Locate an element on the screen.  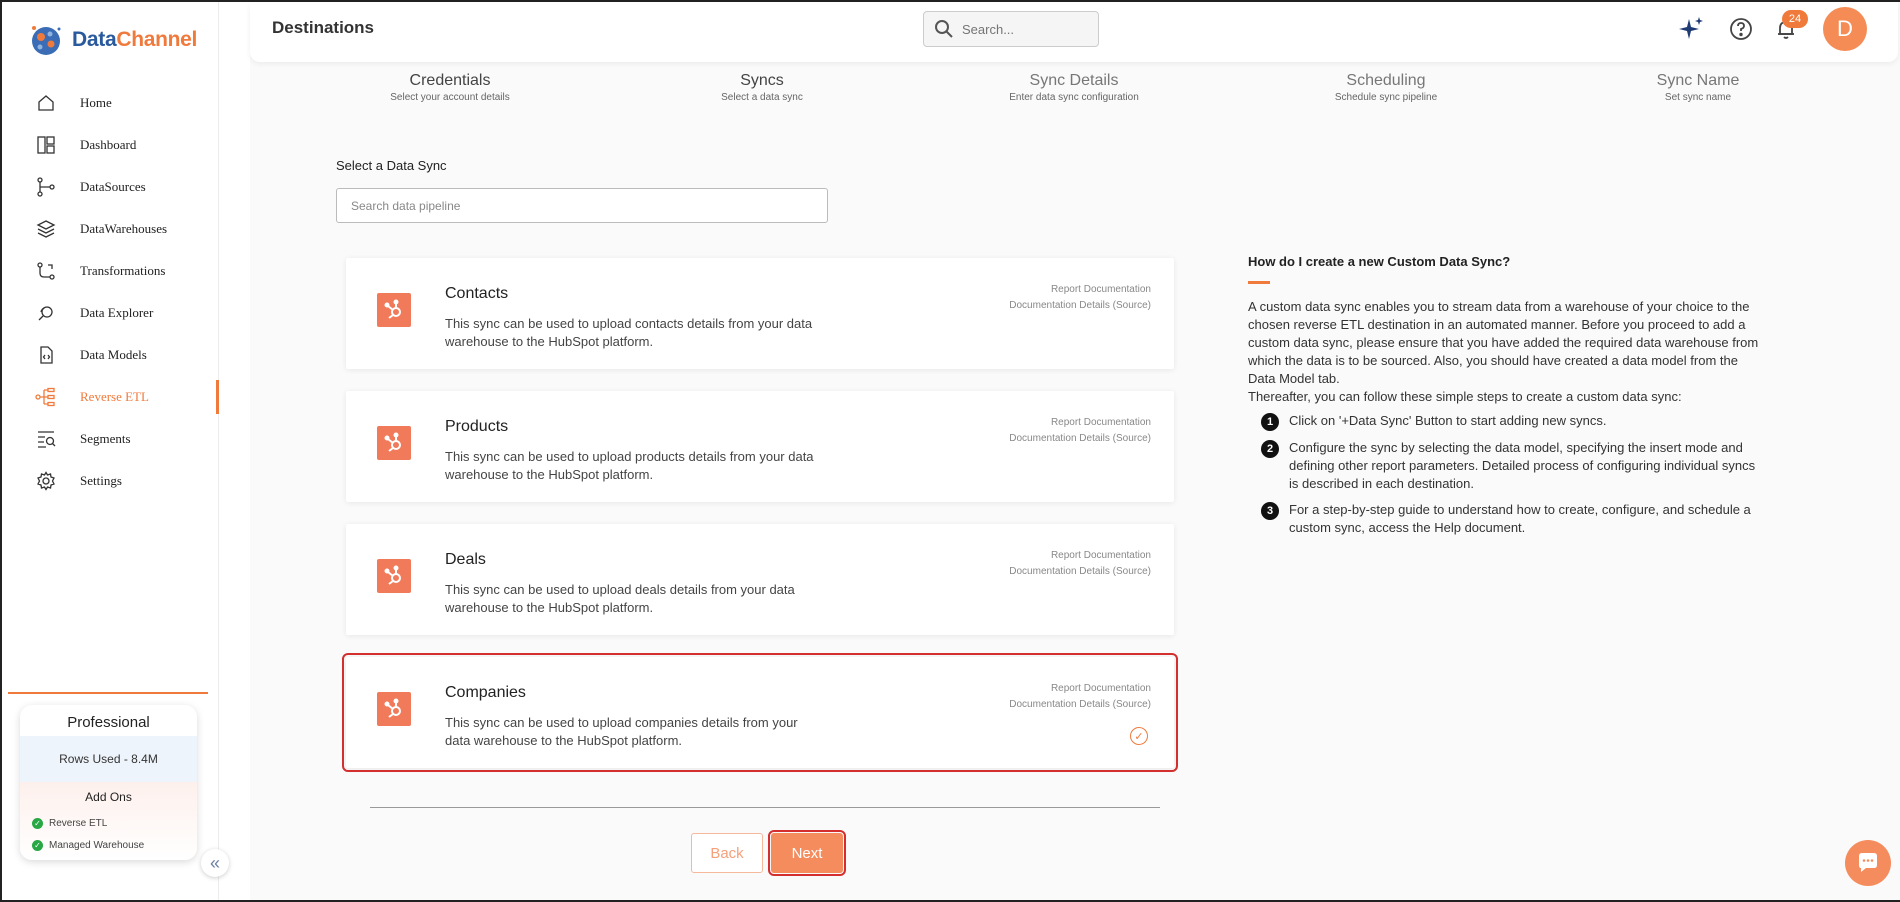
sidebar-item-home: Home is located at coordinates (110, 103).